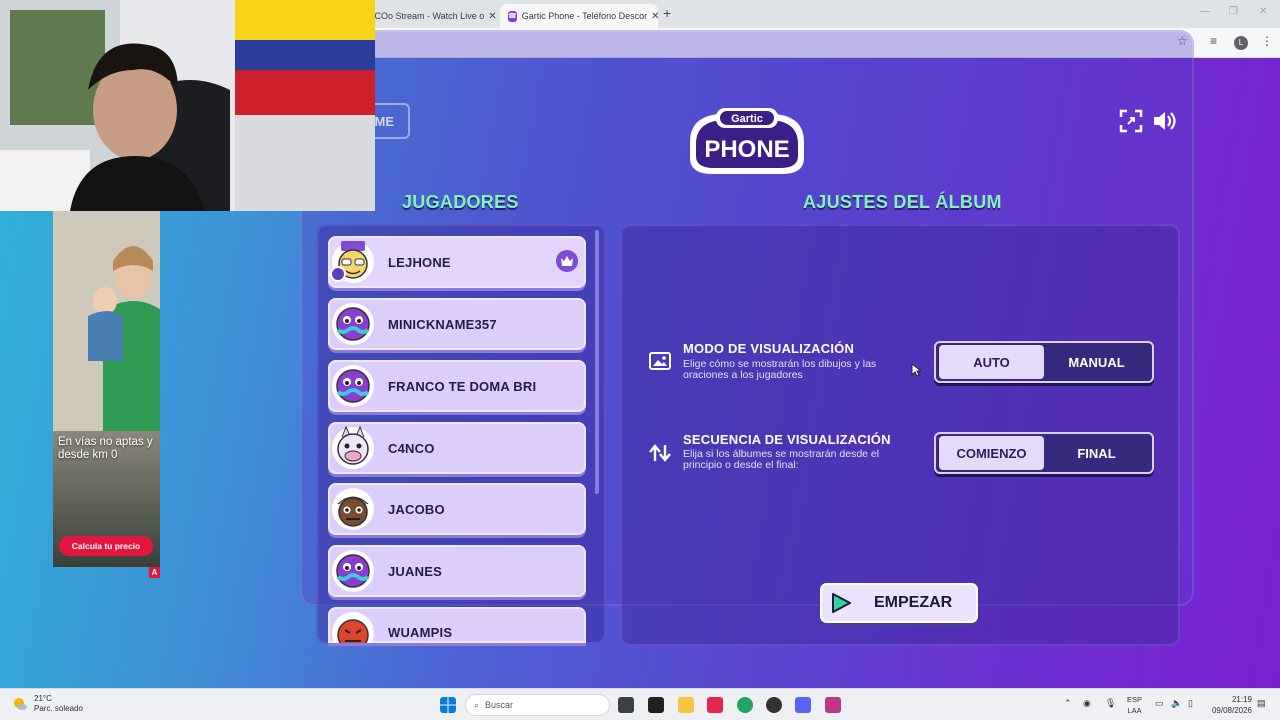  I want to click on weather-sun-icon, so click(20, 704).